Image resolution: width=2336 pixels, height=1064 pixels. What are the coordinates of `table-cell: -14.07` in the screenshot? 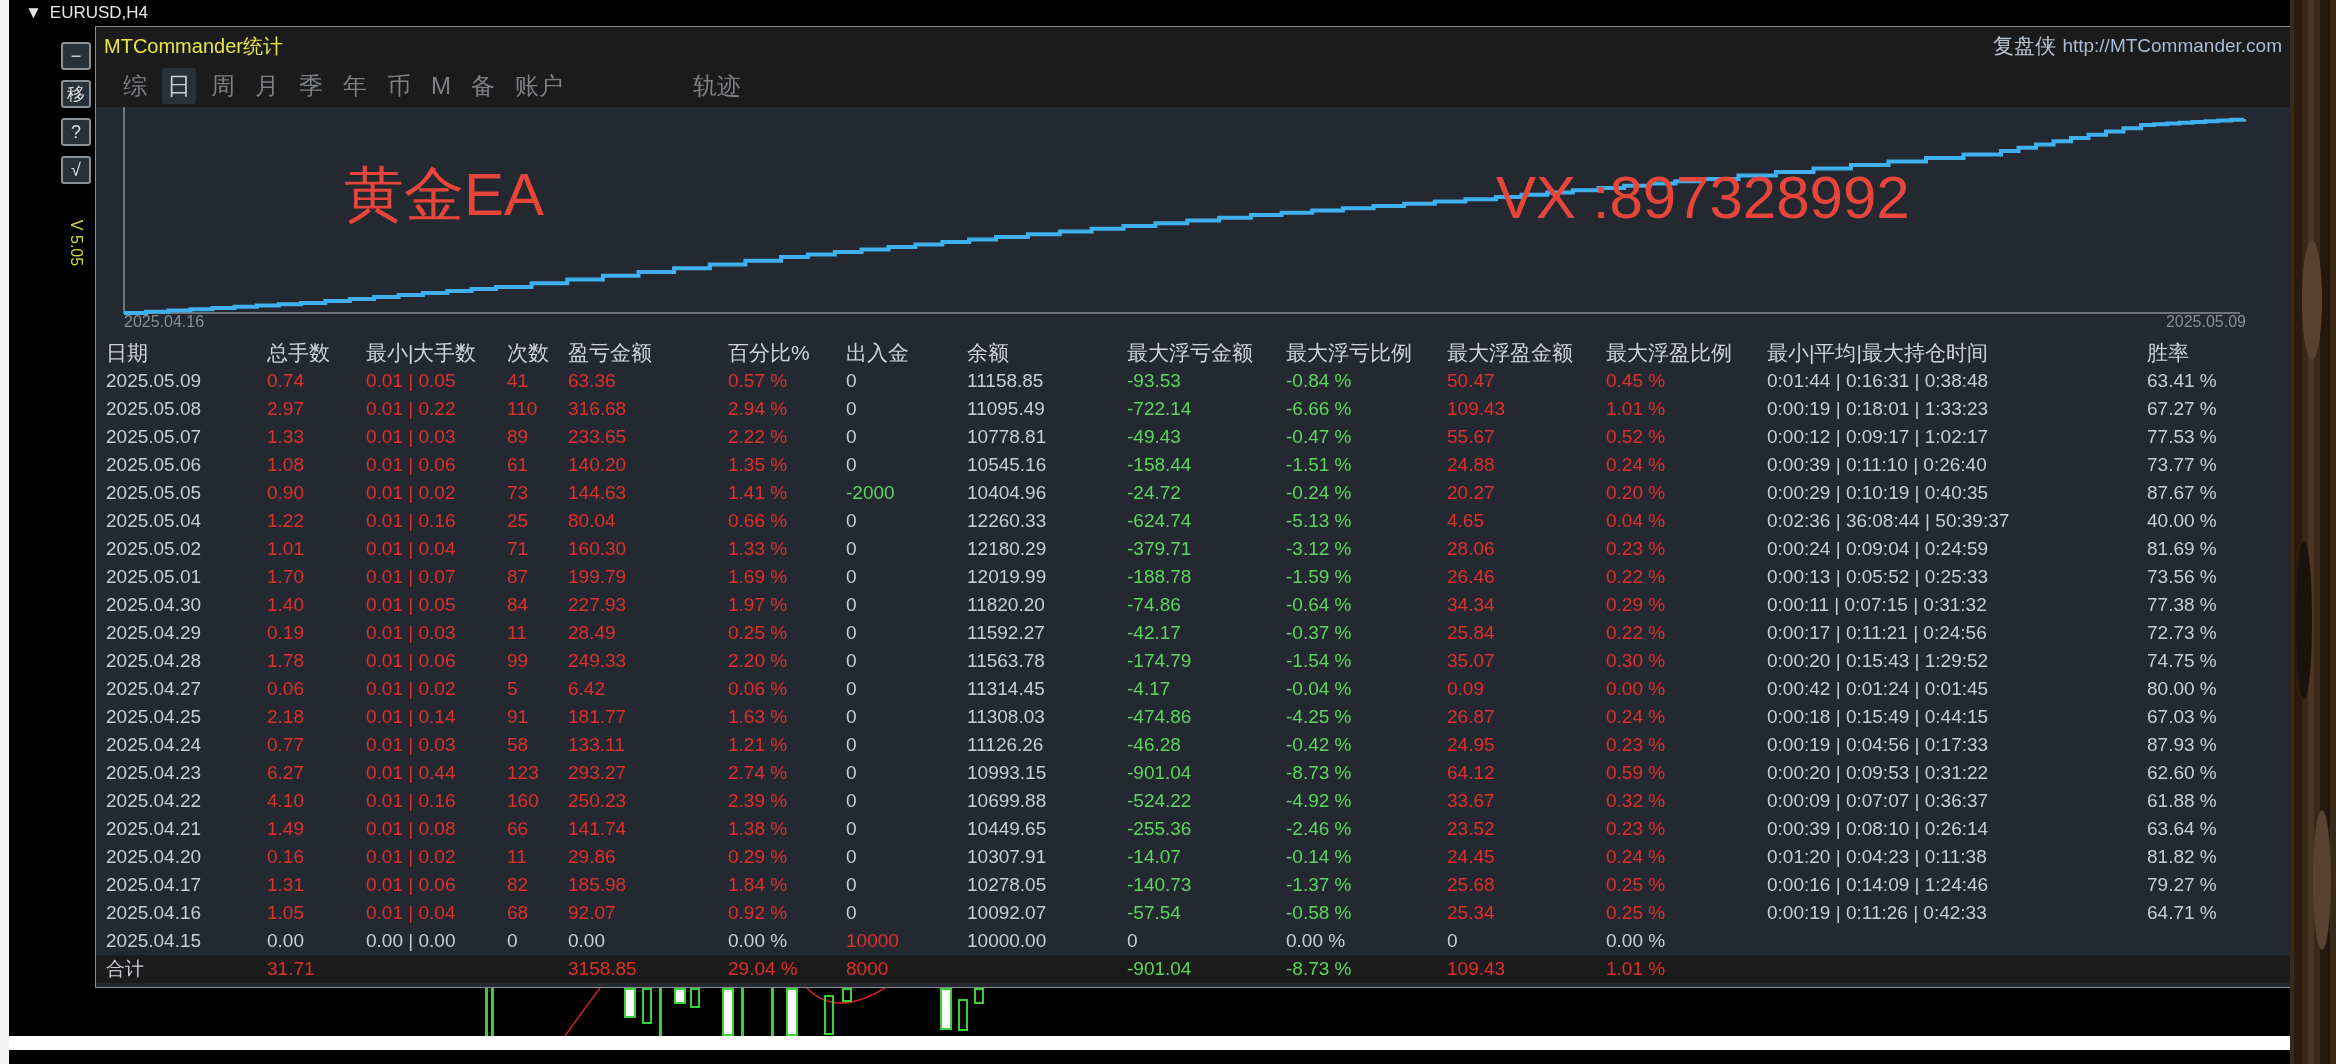 It's located at (1154, 857).